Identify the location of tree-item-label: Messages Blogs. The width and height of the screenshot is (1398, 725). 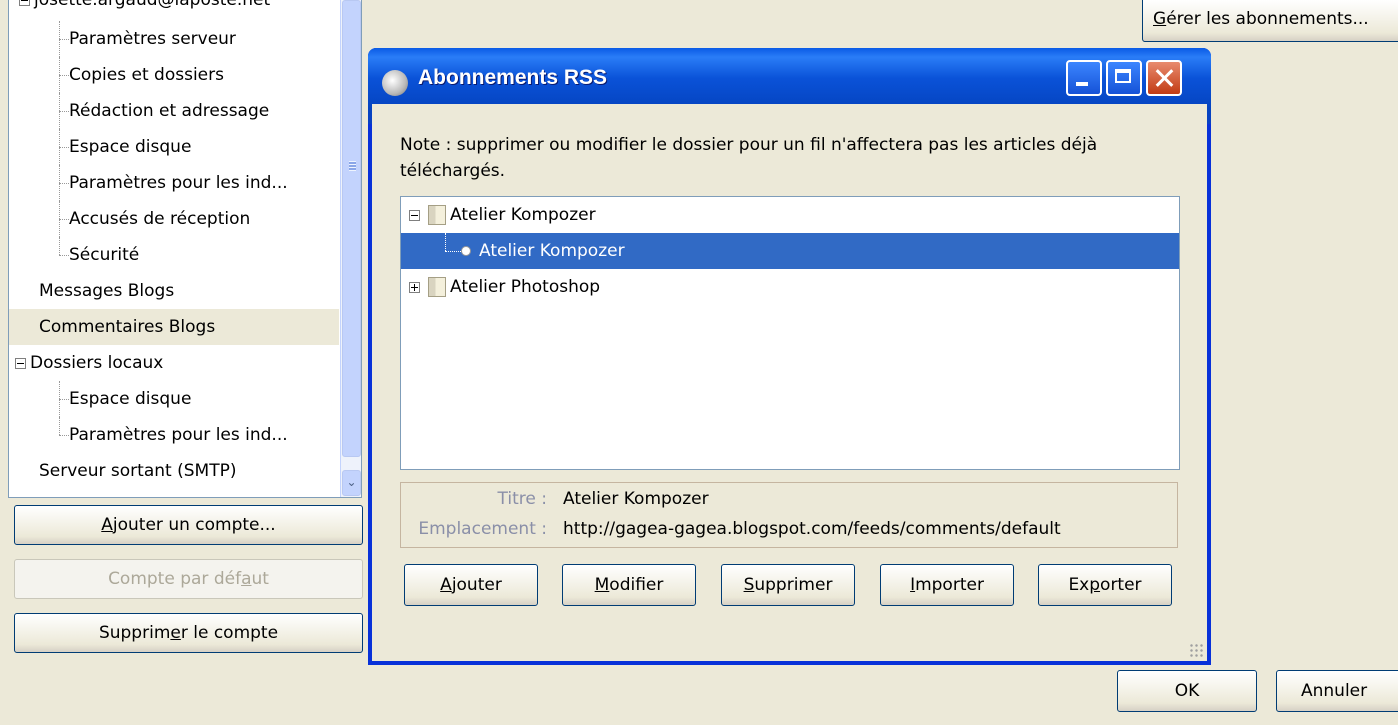
(107, 291).